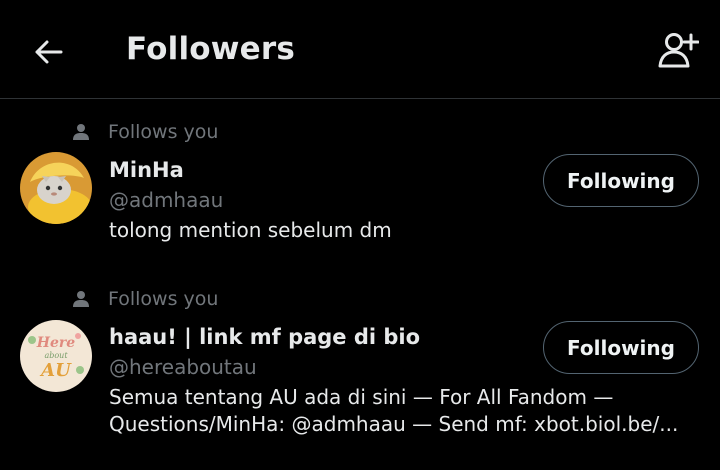  Describe the element at coordinates (250, 230) in the screenshot. I see `bio-line: tolong mention sebelum dm` at that location.